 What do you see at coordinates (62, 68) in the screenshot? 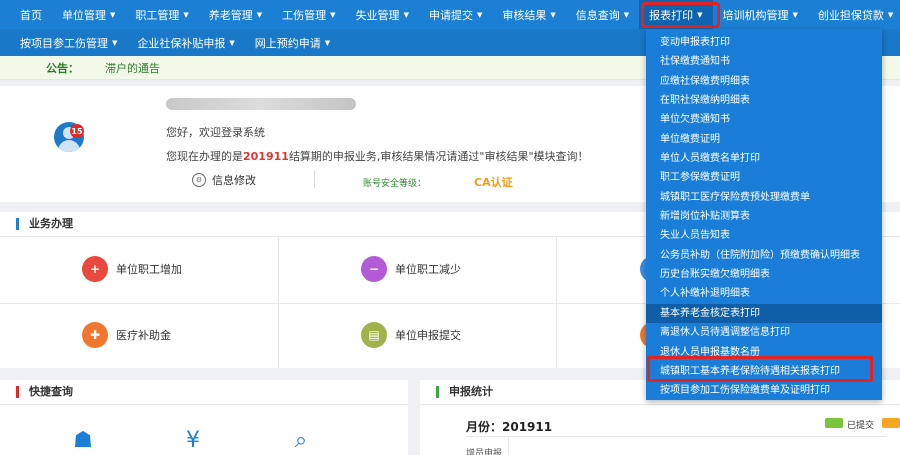
I see `notice-label: 公告：` at bounding box center [62, 68].